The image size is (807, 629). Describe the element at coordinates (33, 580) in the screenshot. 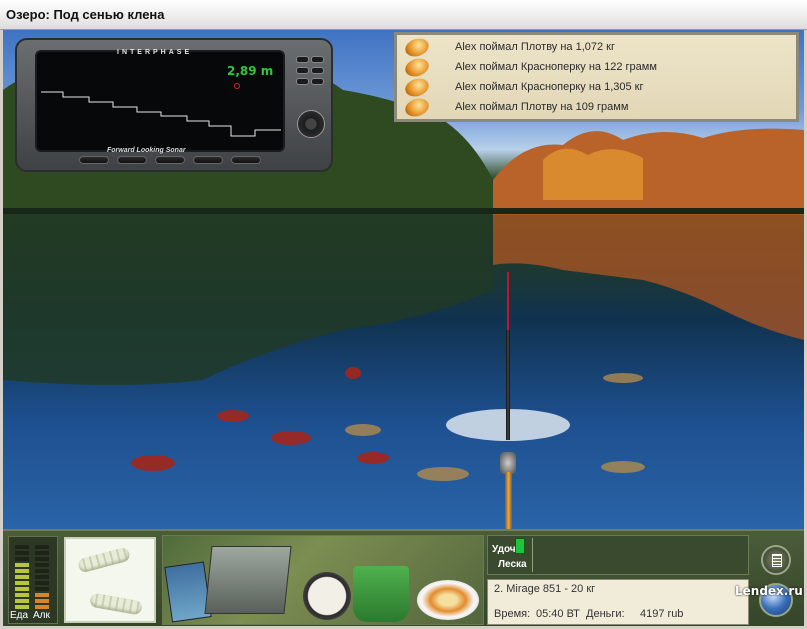

I see `status-meters: Еда Алк` at that location.